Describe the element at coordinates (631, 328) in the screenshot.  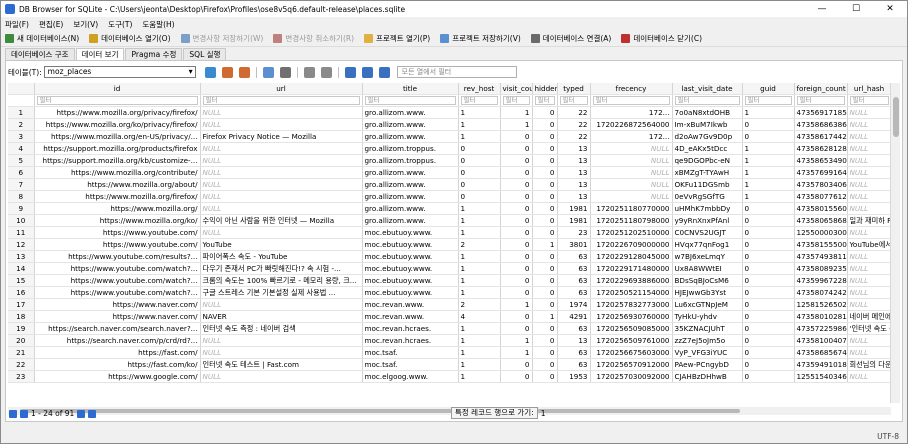
I see `table-cell: 1720256509085000` at that location.